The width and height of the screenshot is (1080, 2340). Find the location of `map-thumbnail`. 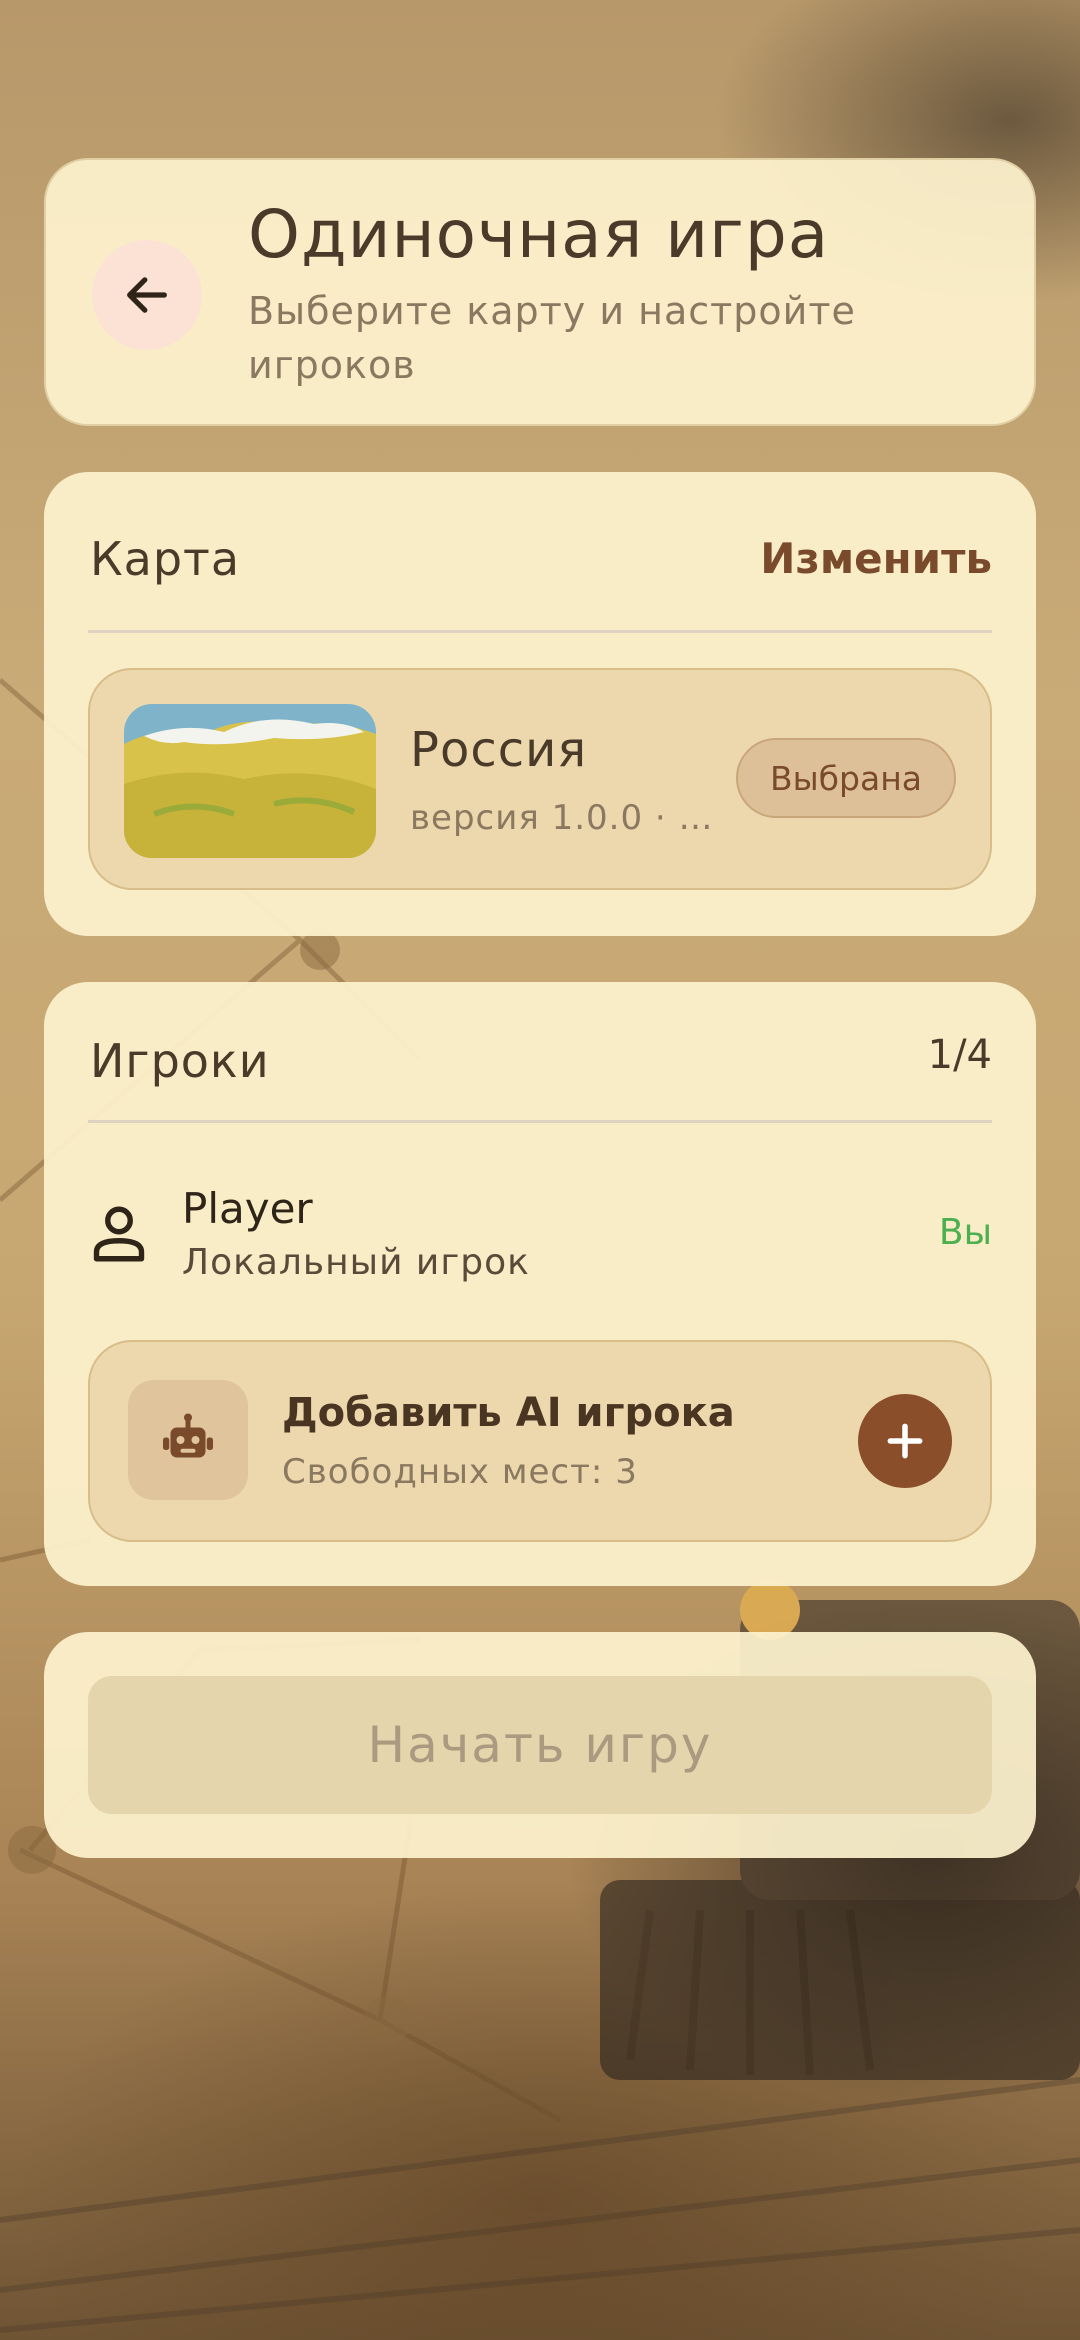

map-thumbnail is located at coordinates (250, 781).